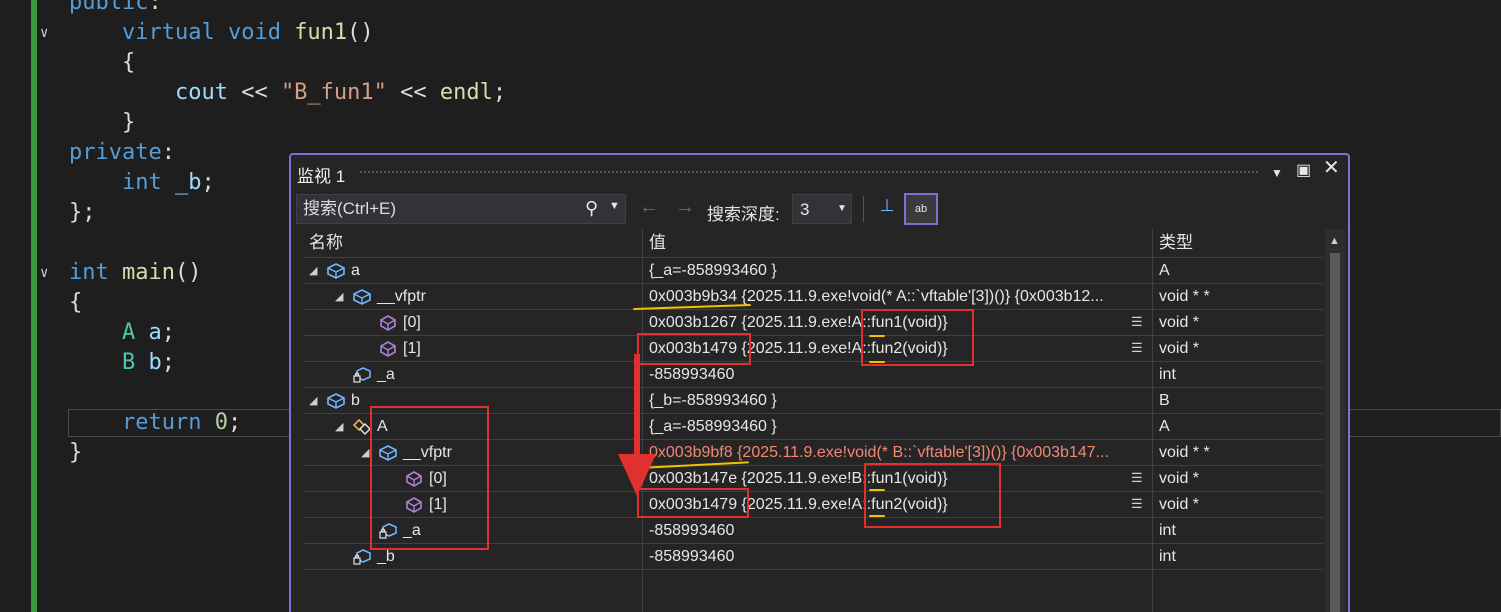 The image size is (1501, 612). I want to click on pin-icon: ⊥, so click(887, 209).